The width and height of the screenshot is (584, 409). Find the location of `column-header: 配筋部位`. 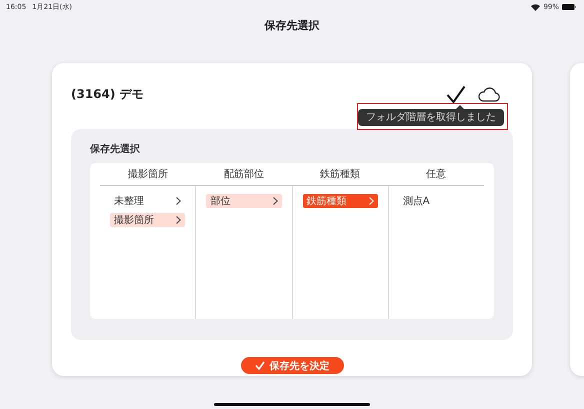

column-header: 配筋部位 is located at coordinates (244, 174).